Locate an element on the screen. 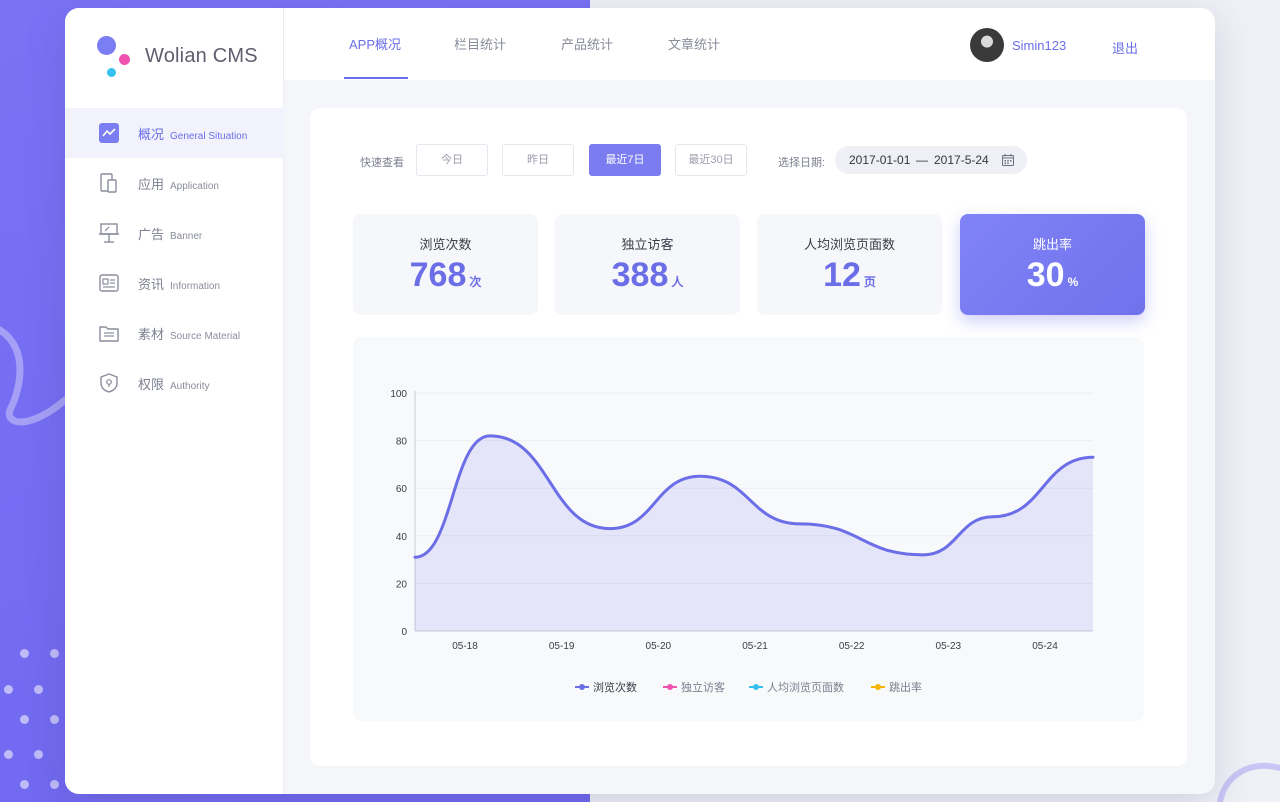 The width and height of the screenshot is (1280, 802). series-area is located at coordinates (754, 533).